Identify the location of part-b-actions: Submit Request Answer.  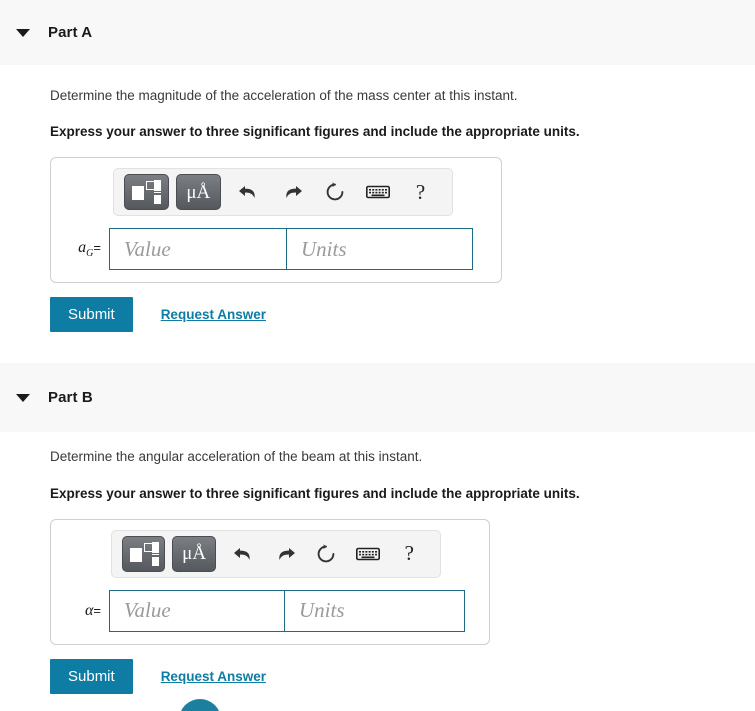
(402, 676).